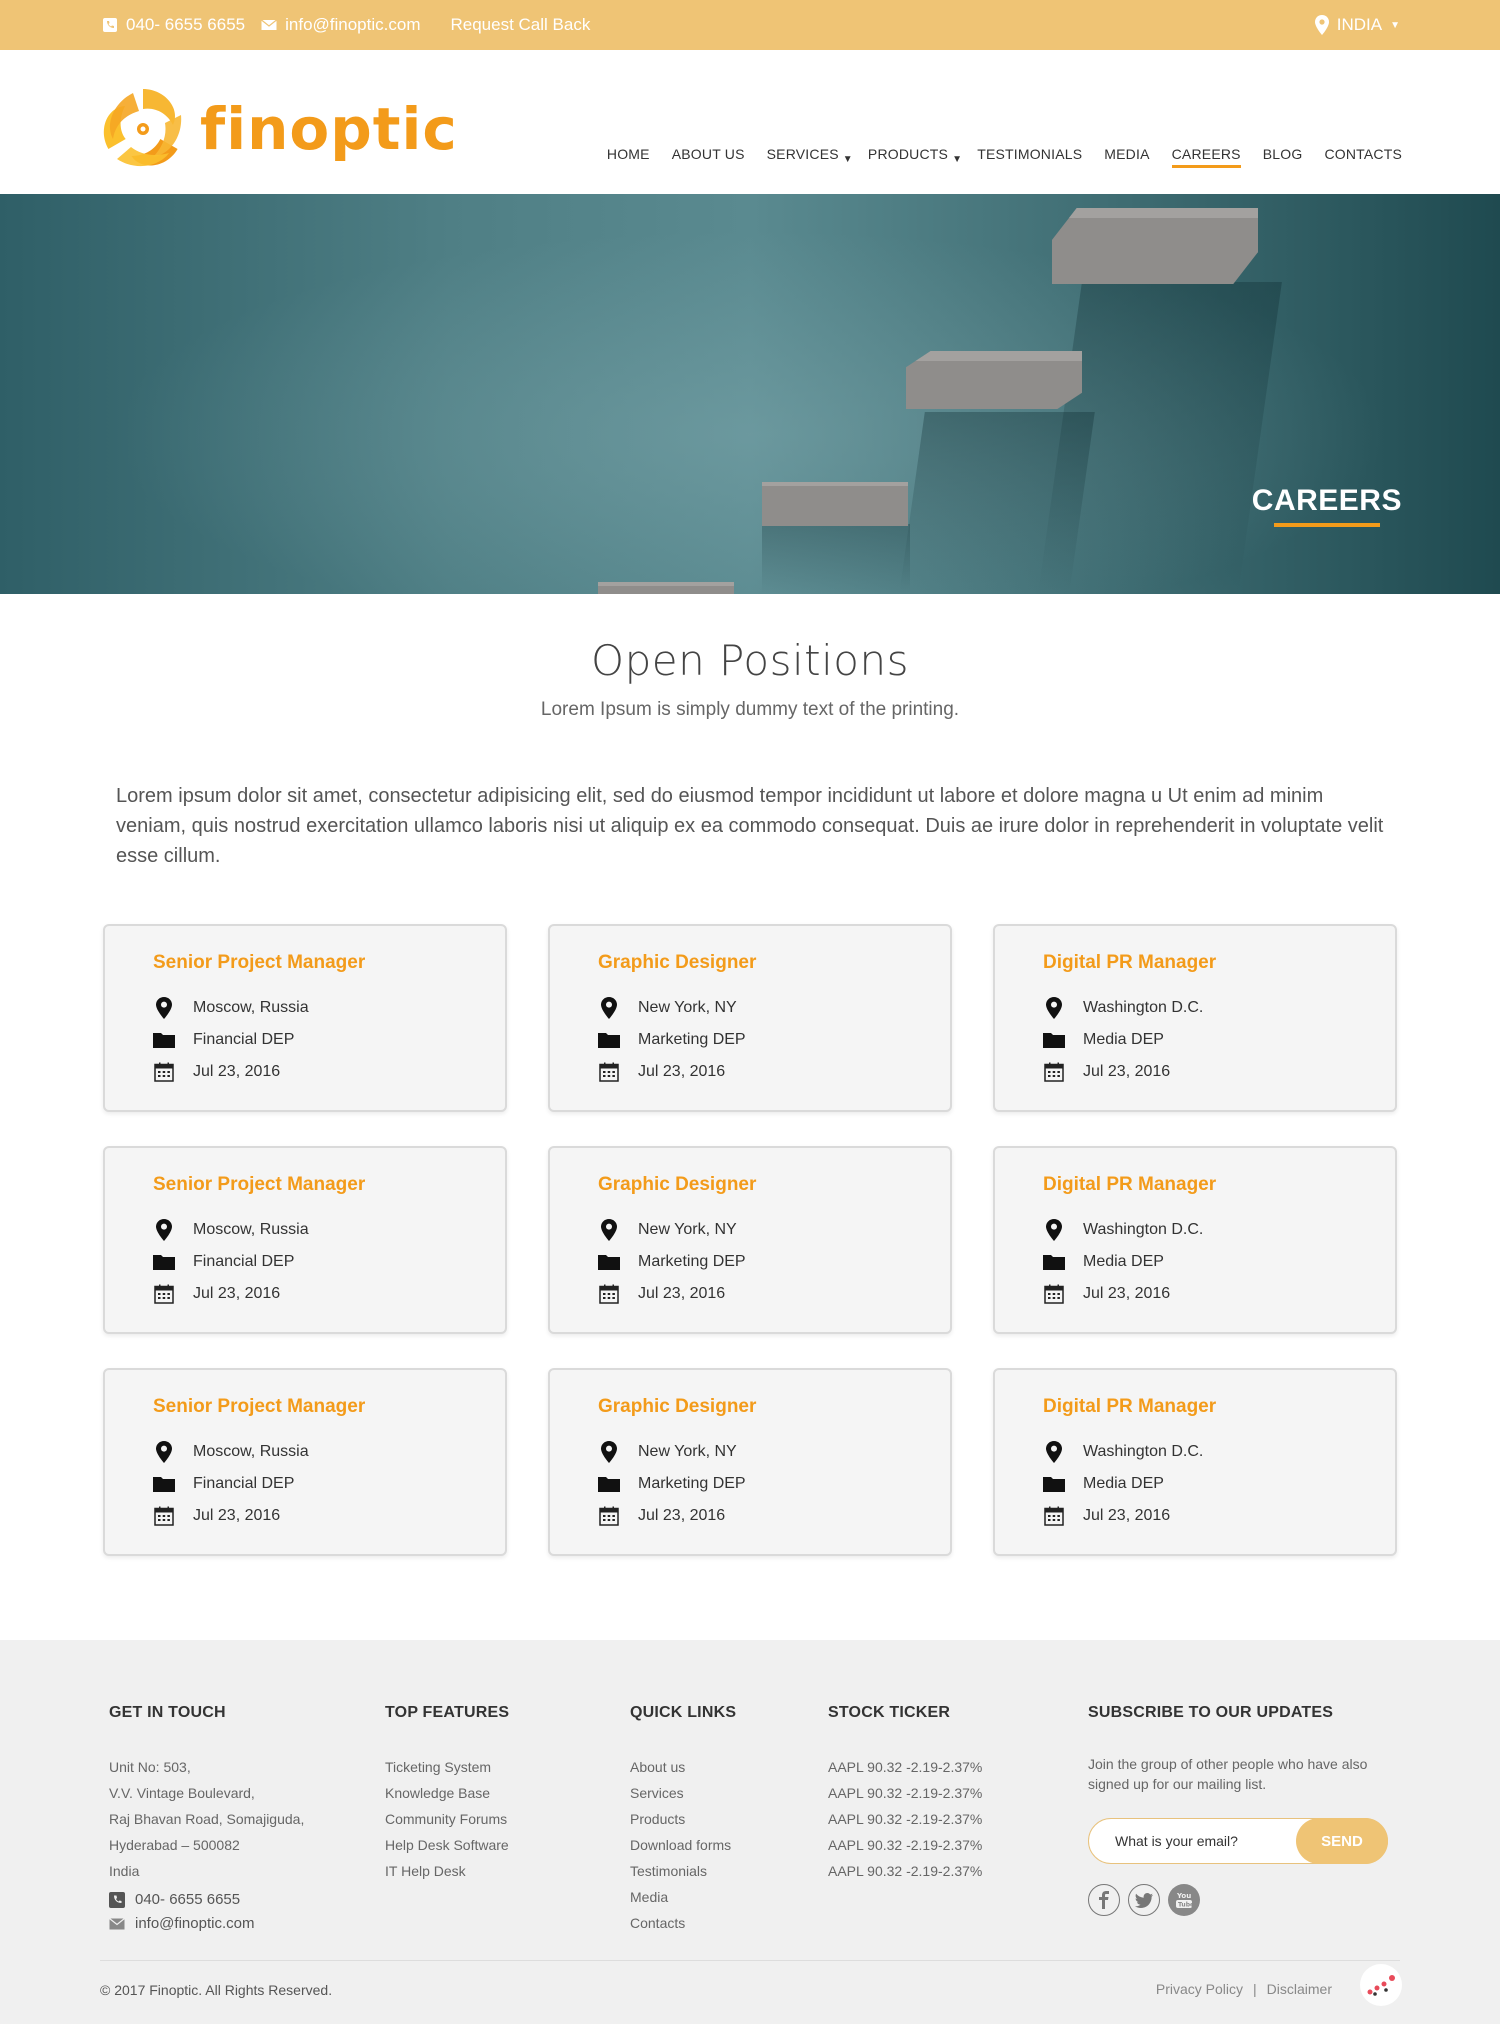 This screenshot has height=2024, width=1500. What do you see at coordinates (1184, 1900) in the screenshot?
I see `youtube-icon: You Tube` at bounding box center [1184, 1900].